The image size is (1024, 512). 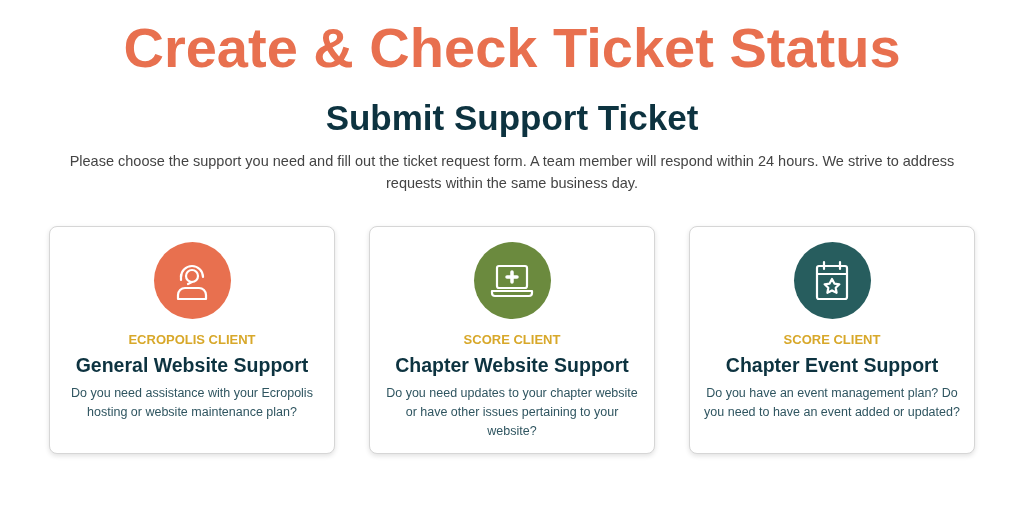 I want to click on page-title: Create & Check Ticket Status, so click(x=512, y=48).